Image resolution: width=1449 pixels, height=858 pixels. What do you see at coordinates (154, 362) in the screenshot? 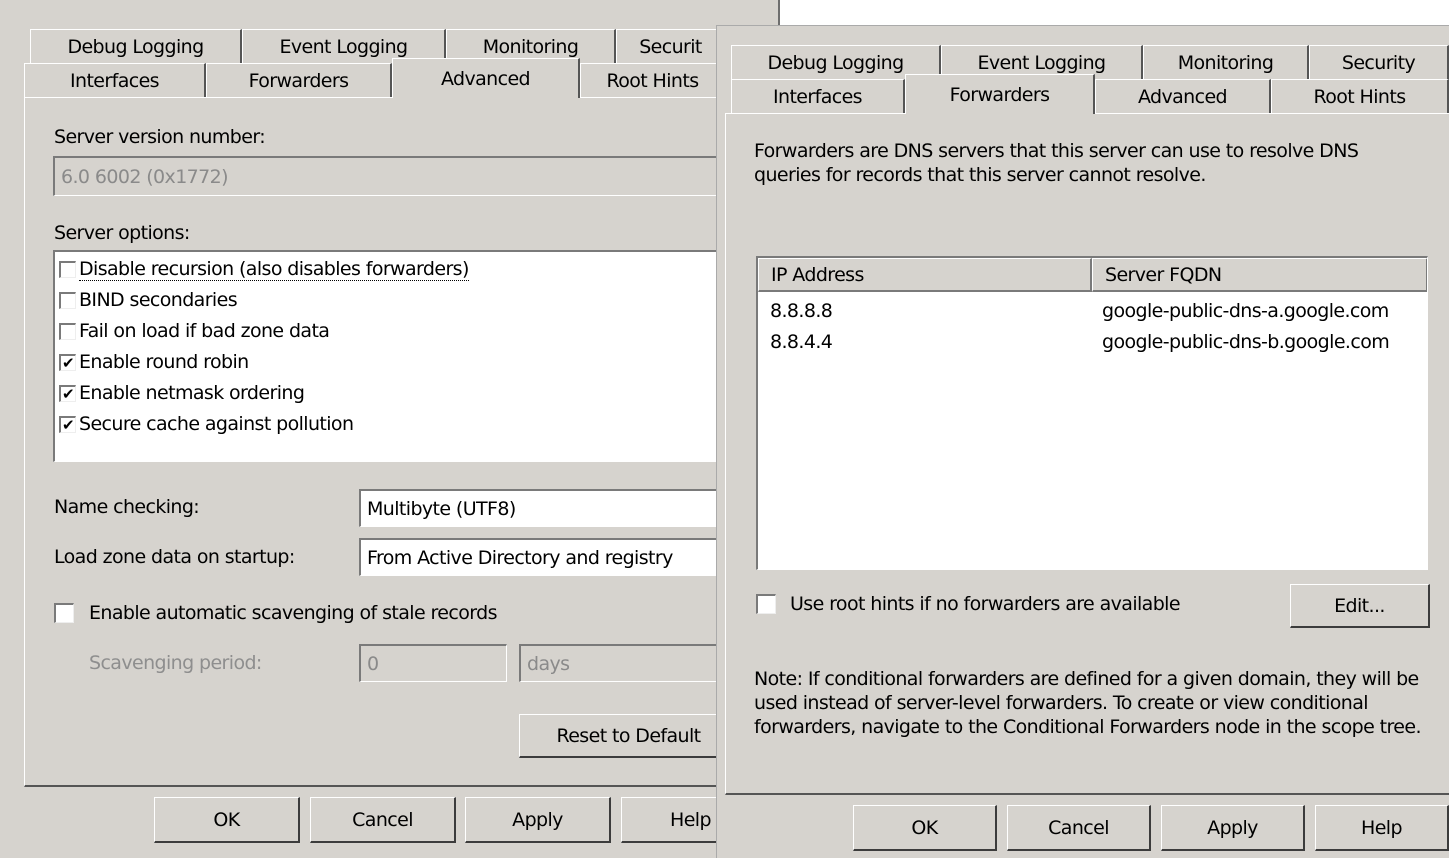
I see `option-enable-round-robin: ✔ Enable round robin` at bounding box center [154, 362].